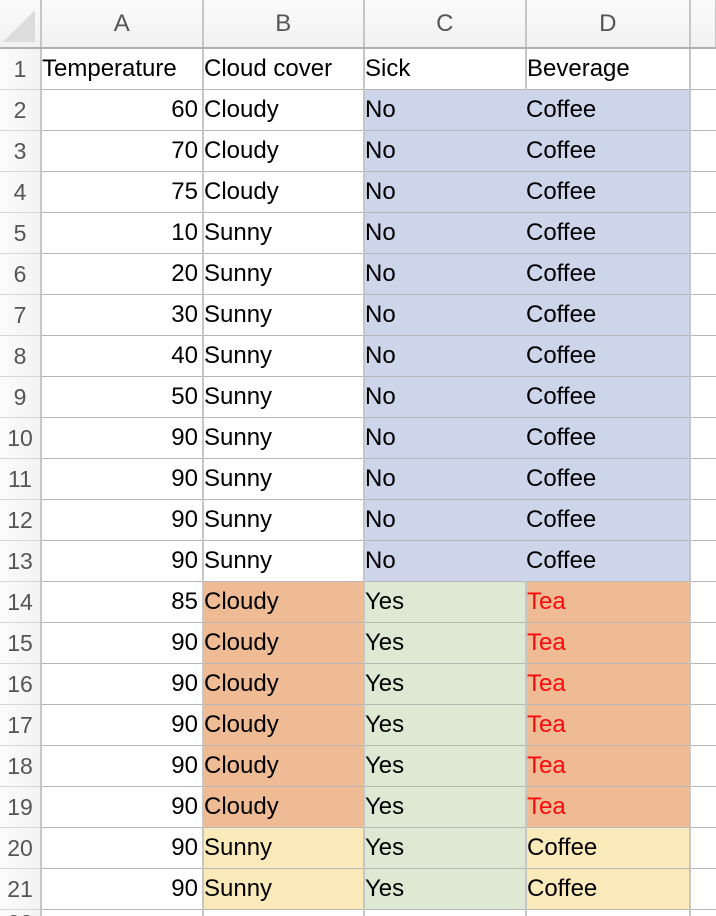 Image resolution: width=716 pixels, height=916 pixels. What do you see at coordinates (21, 315) in the screenshot?
I see `row-header-7: 7` at bounding box center [21, 315].